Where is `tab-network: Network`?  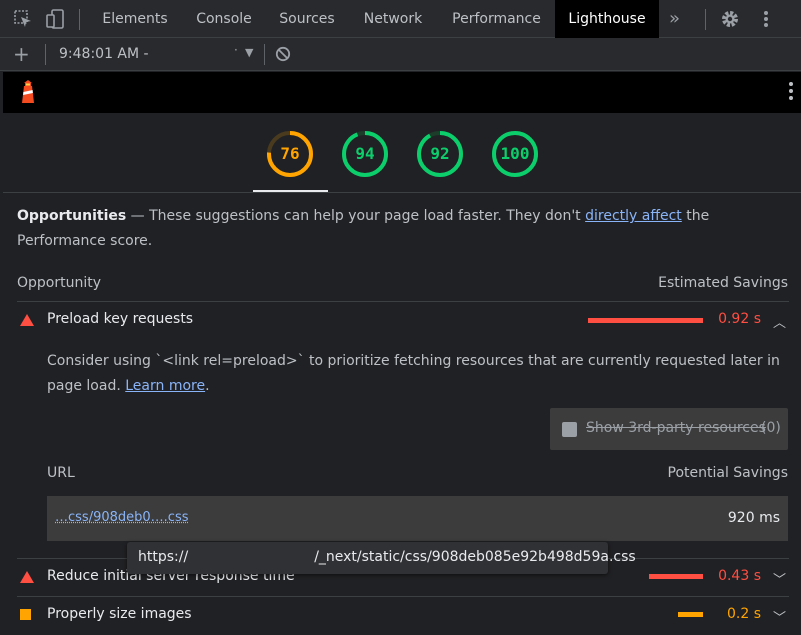 tab-network: Network is located at coordinates (393, 19).